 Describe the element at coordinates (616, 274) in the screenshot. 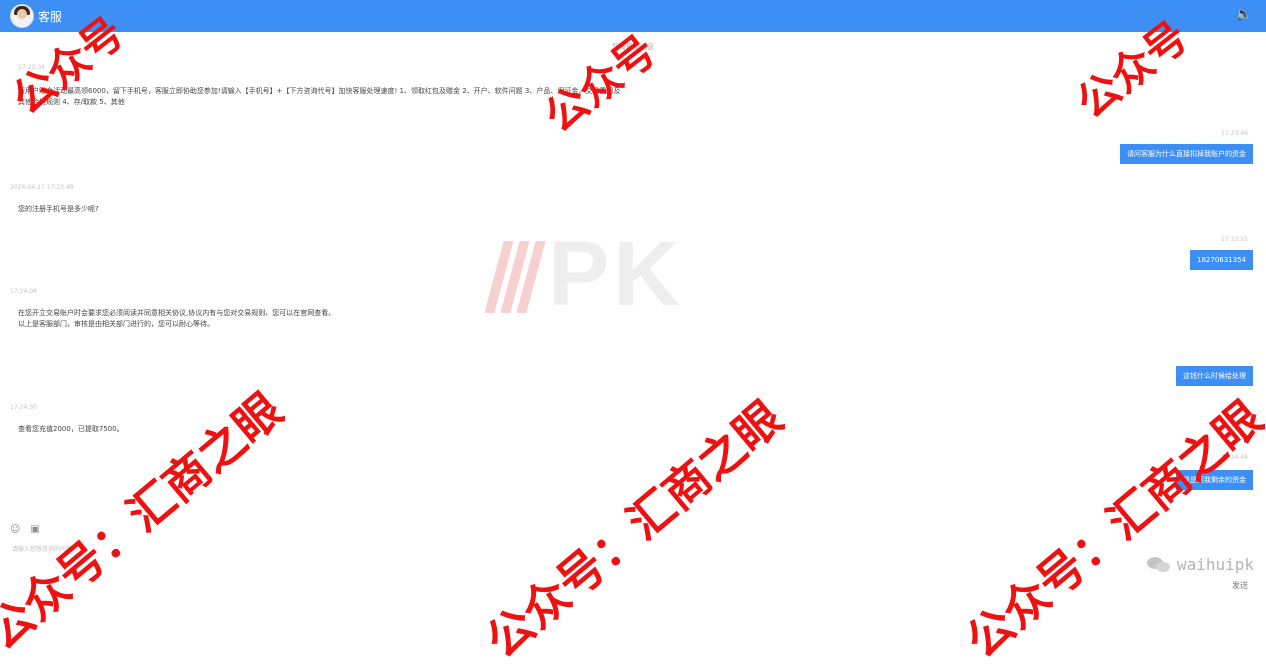

I see `pk-logo-text: PK` at that location.